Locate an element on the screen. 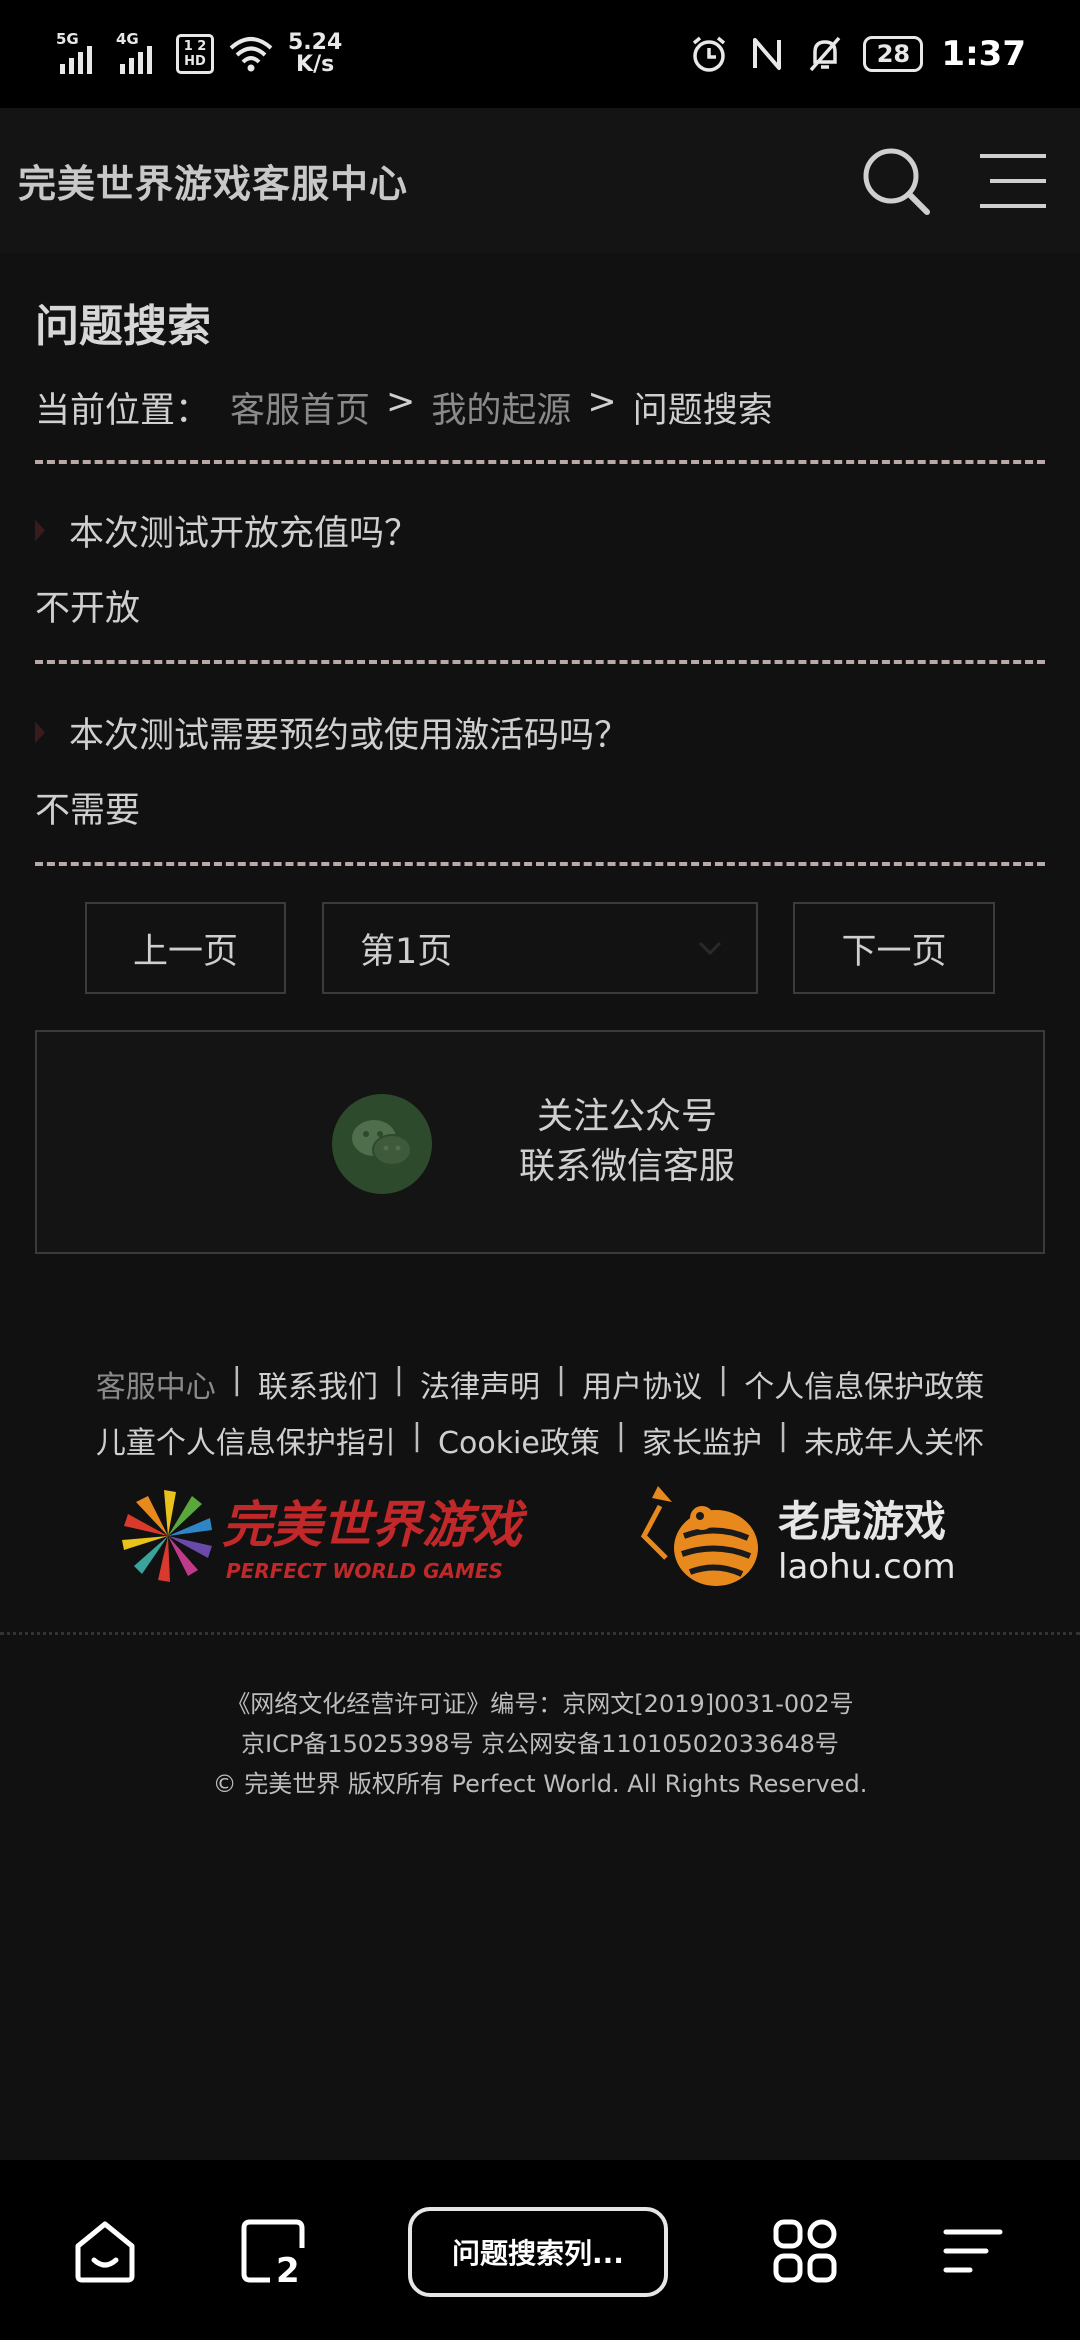  next-page-button: 下一页 is located at coordinates (894, 948).